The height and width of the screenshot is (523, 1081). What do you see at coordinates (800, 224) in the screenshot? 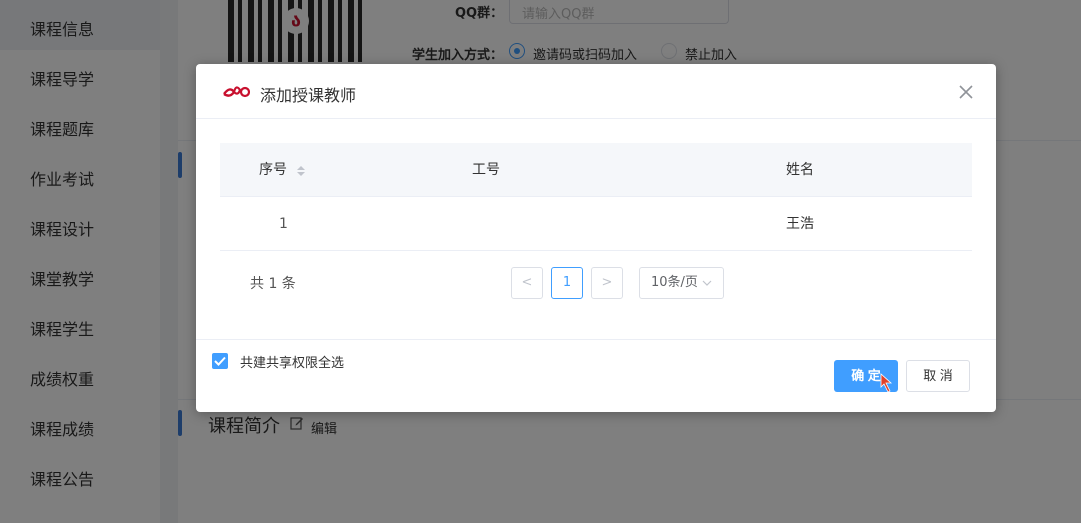
I see `cell-name: 王浩` at bounding box center [800, 224].